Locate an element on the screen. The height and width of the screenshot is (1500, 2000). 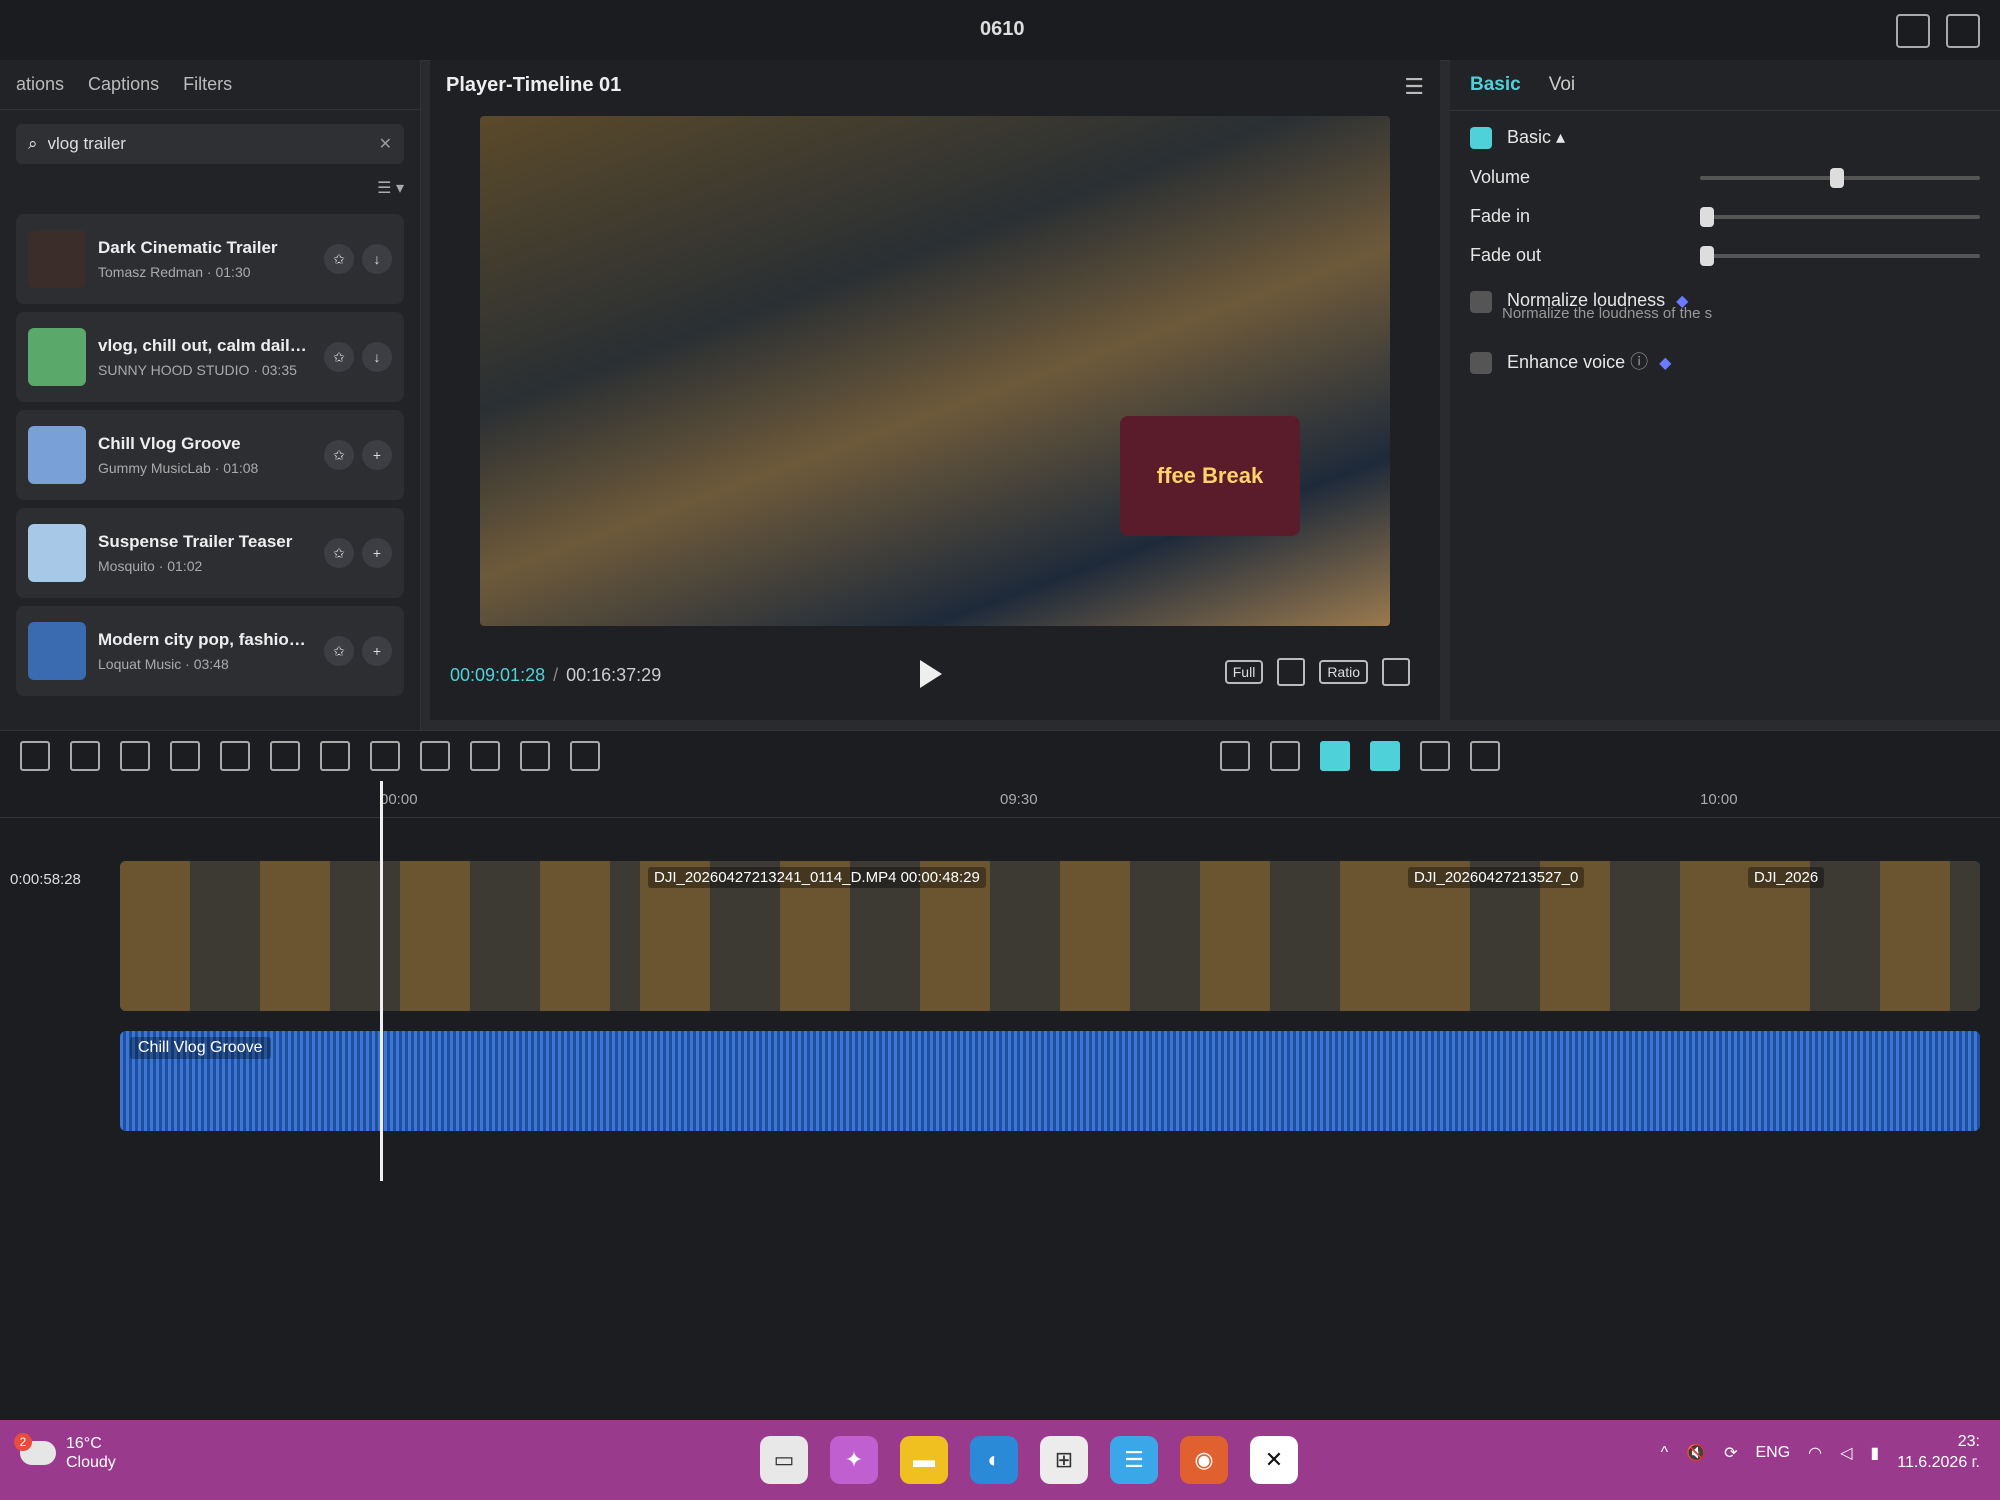
capcut-icon: ✕ is located at coordinates (1274, 1460).